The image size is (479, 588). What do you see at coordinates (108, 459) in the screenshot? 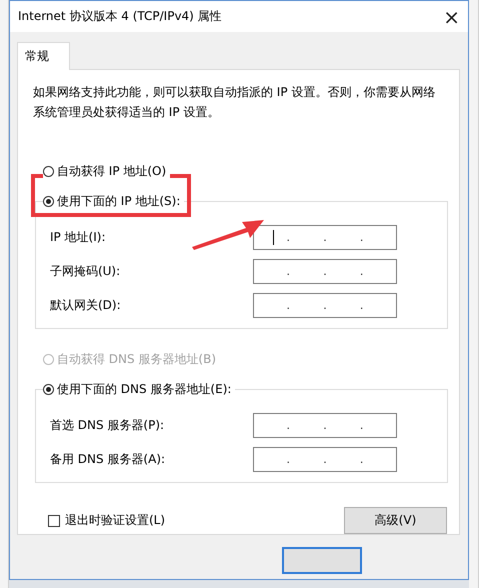
I see `field-label: 备用 DNS 服务器(A):` at bounding box center [108, 459].